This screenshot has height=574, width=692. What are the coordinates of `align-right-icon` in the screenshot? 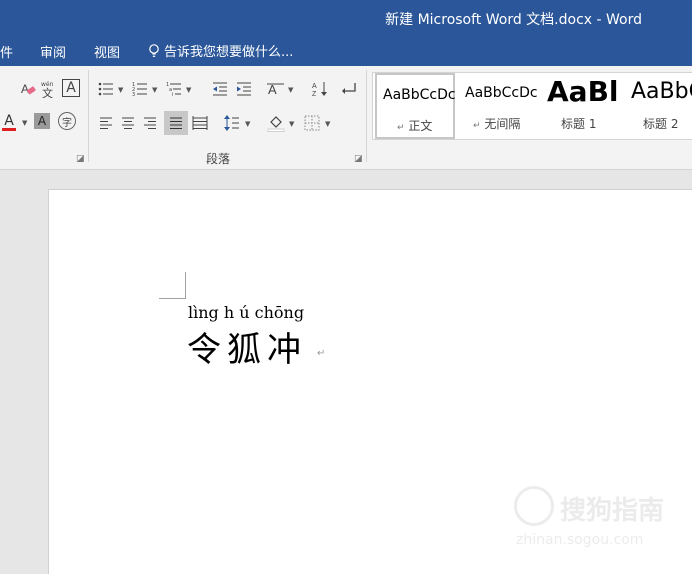 It's located at (150, 123).